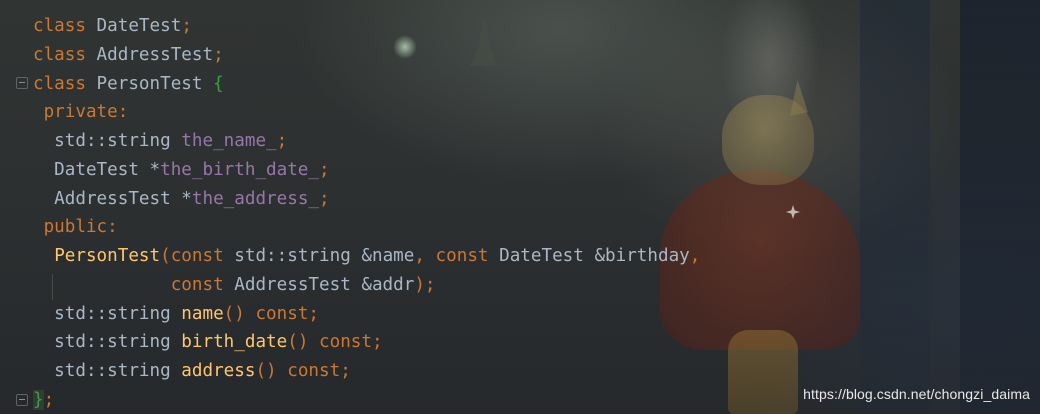 This screenshot has width=1040, height=414. Describe the element at coordinates (70, 227) in the screenshot. I see `code-token-keyword: public` at that location.